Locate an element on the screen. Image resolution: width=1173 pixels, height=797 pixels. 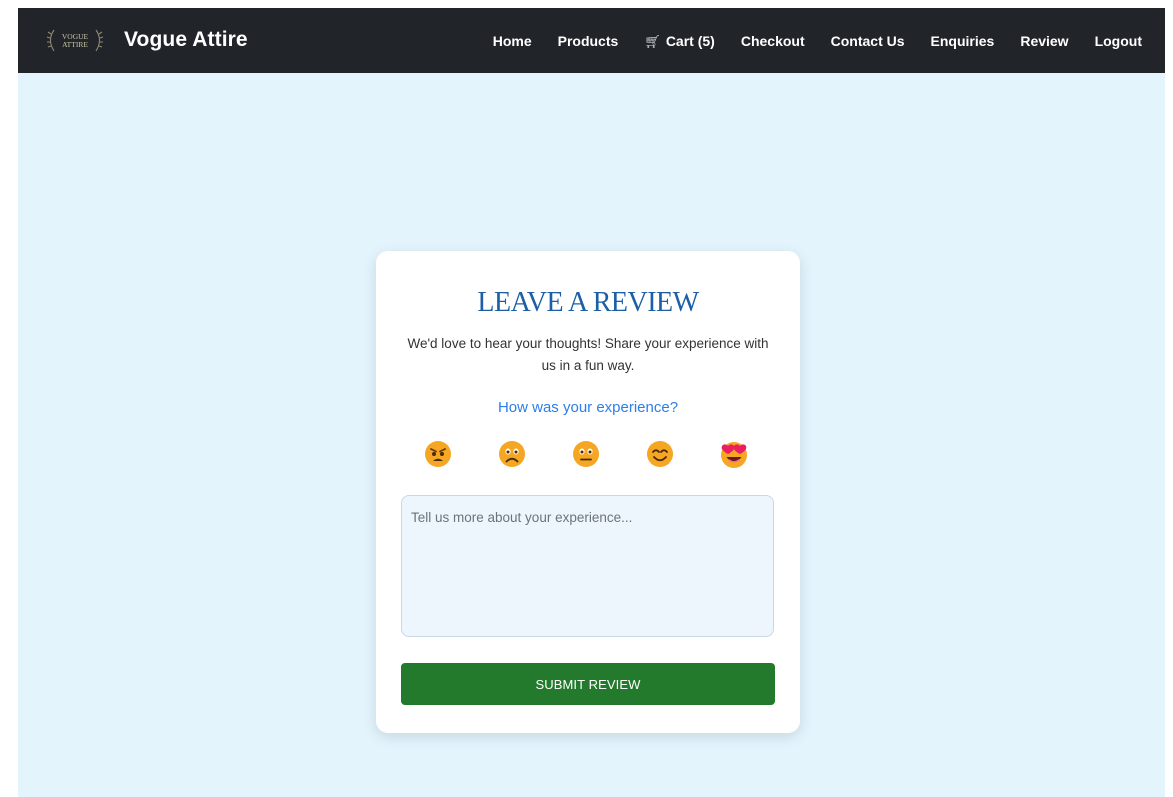
nav-review: Review is located at coordinates (1044, 41).